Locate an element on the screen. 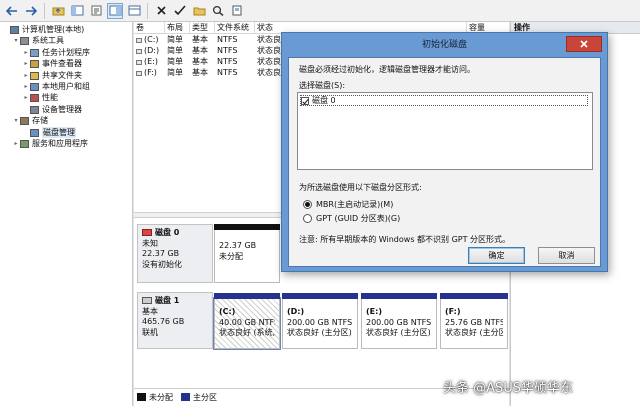 The image size is (640, 406). forward-arrow-icon is located at coordinates (31, 11).